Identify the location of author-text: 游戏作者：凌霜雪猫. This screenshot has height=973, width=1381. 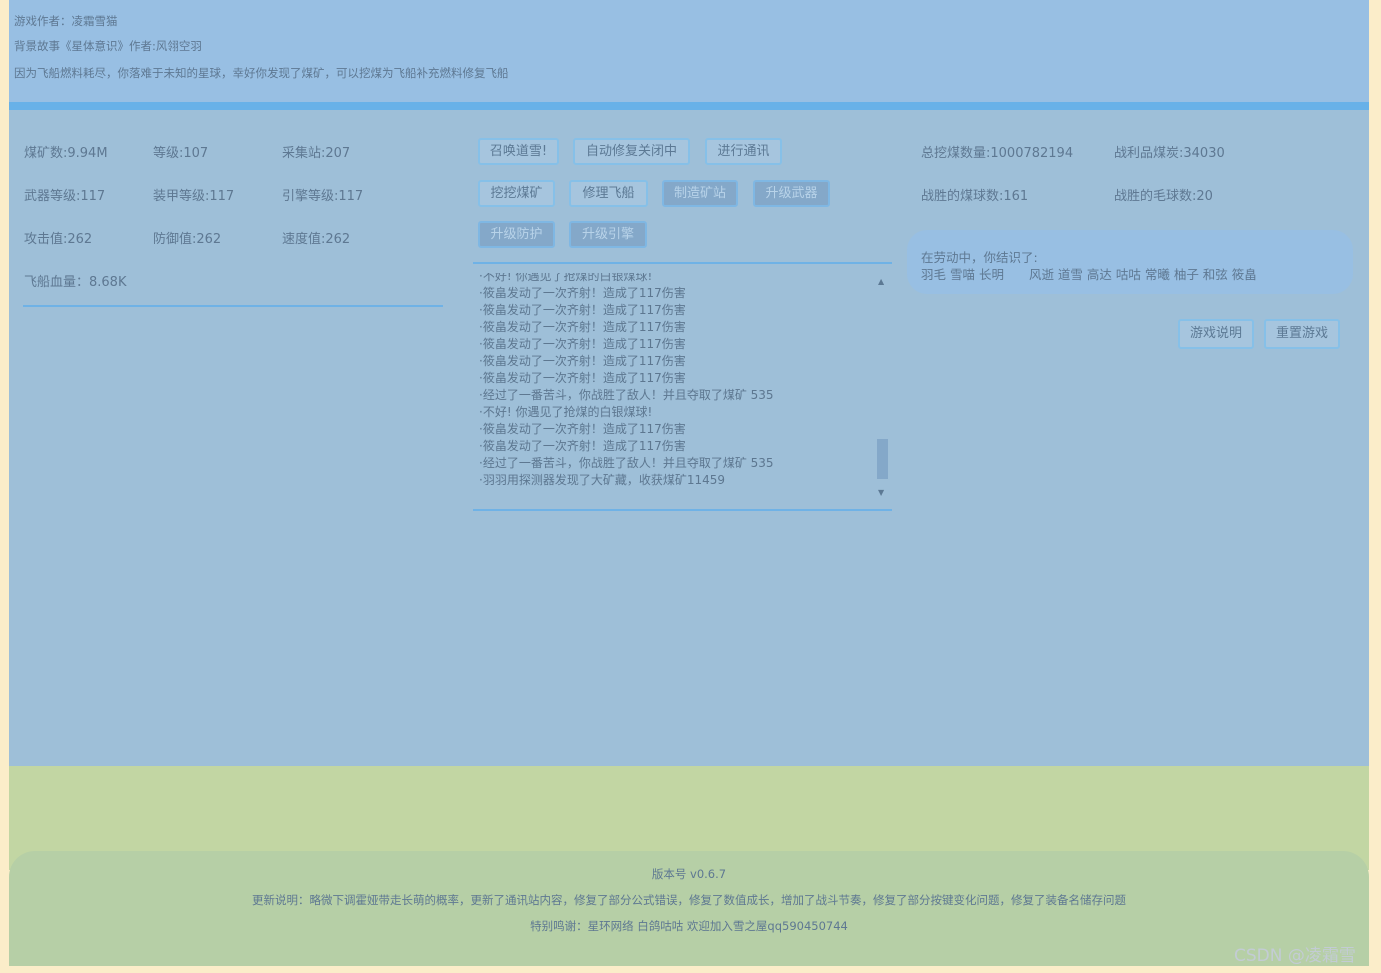
(66, 21).